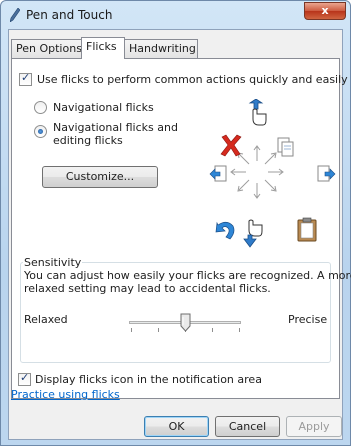 Image resolution: width=351 pixels, height=446 pixels. I want to click on drag-down-hand-icon, so click(253, 233).